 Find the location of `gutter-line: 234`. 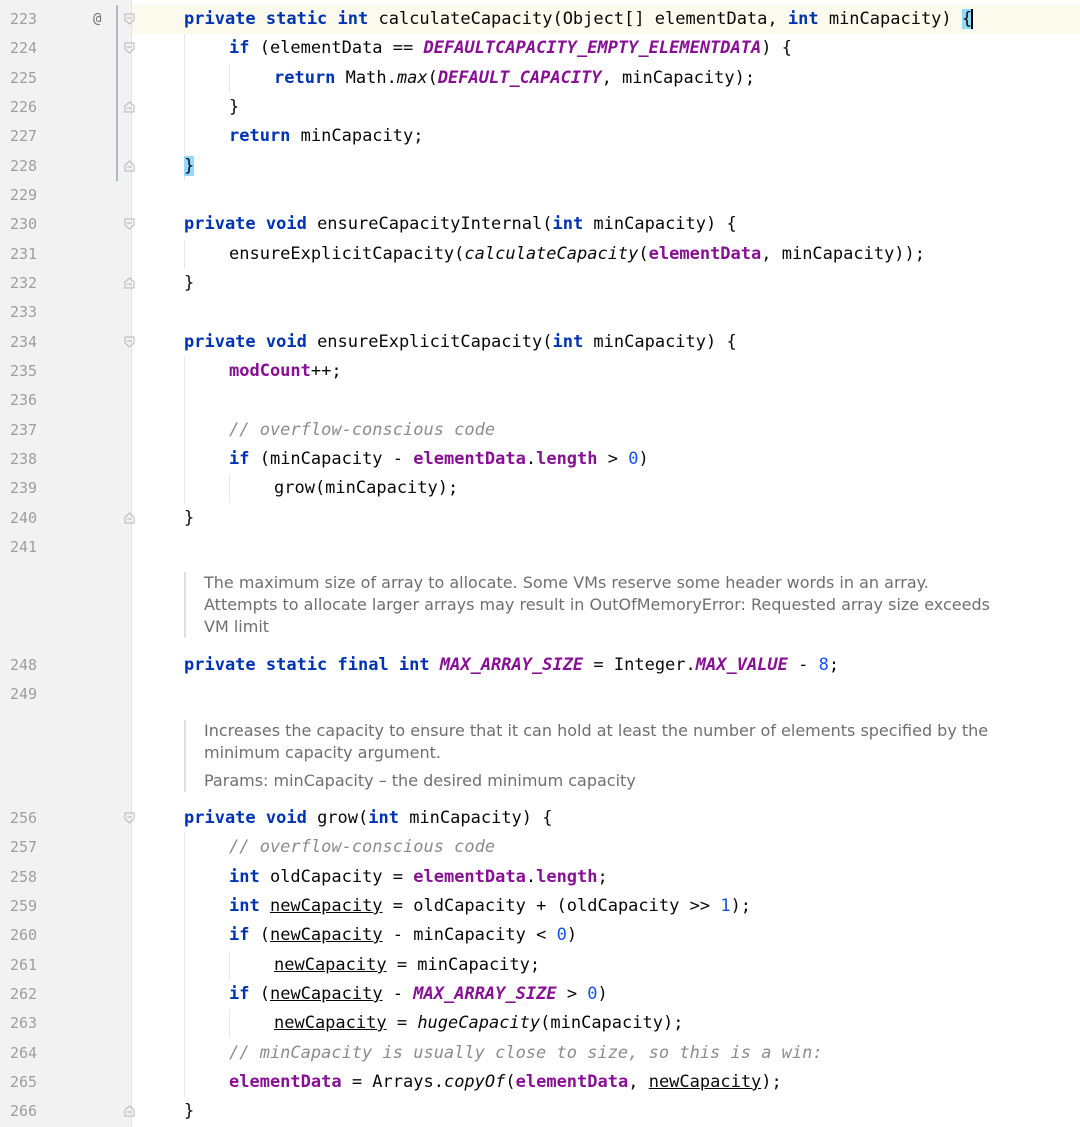

gutter-line: 234 is located at coordinates (67, 342).